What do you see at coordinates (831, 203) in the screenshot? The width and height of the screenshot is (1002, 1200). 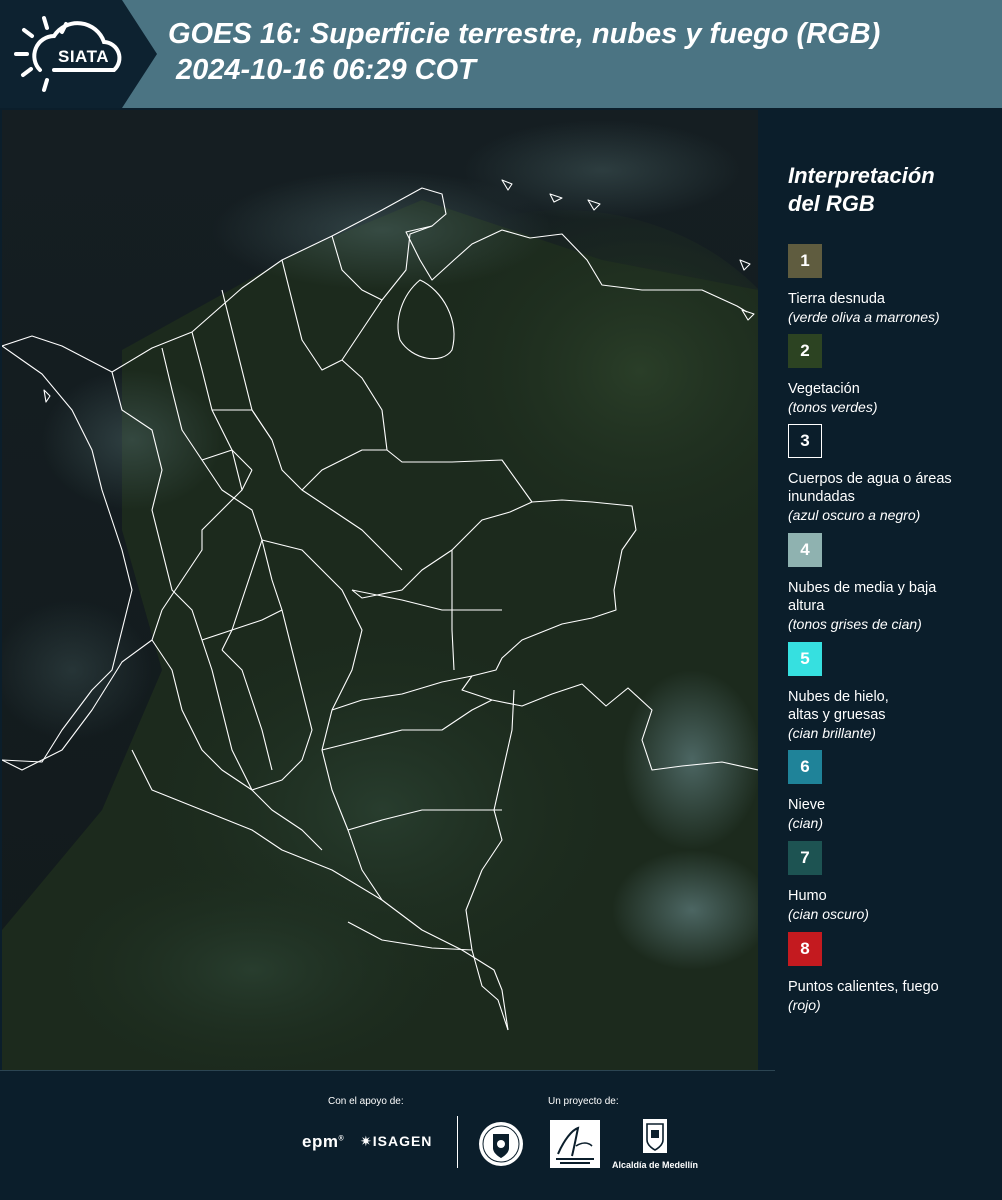 I see `legend-title-line2: del RGB` at bounding box center [831, 203].